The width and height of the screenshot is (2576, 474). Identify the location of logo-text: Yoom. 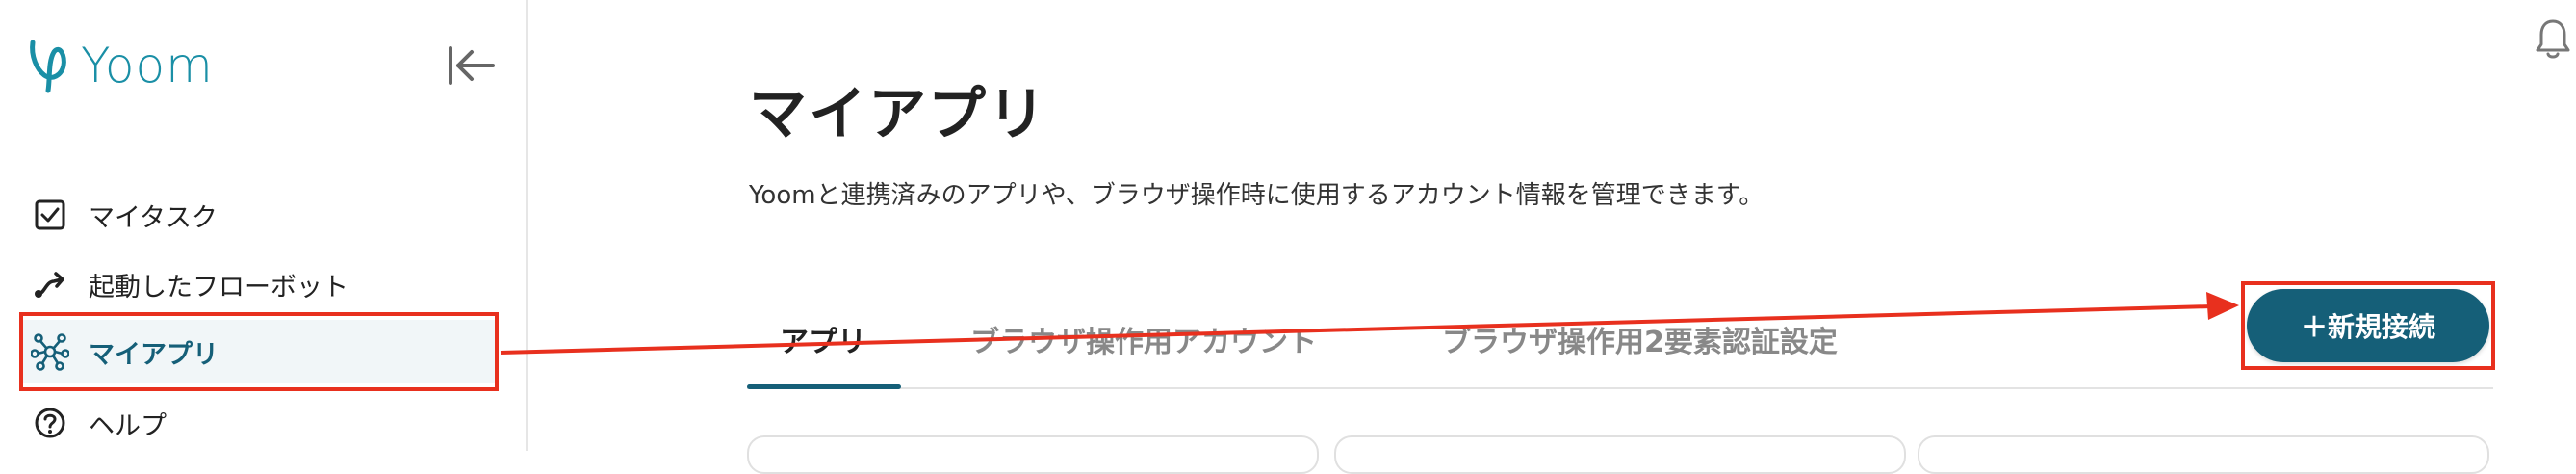
(148, 65).